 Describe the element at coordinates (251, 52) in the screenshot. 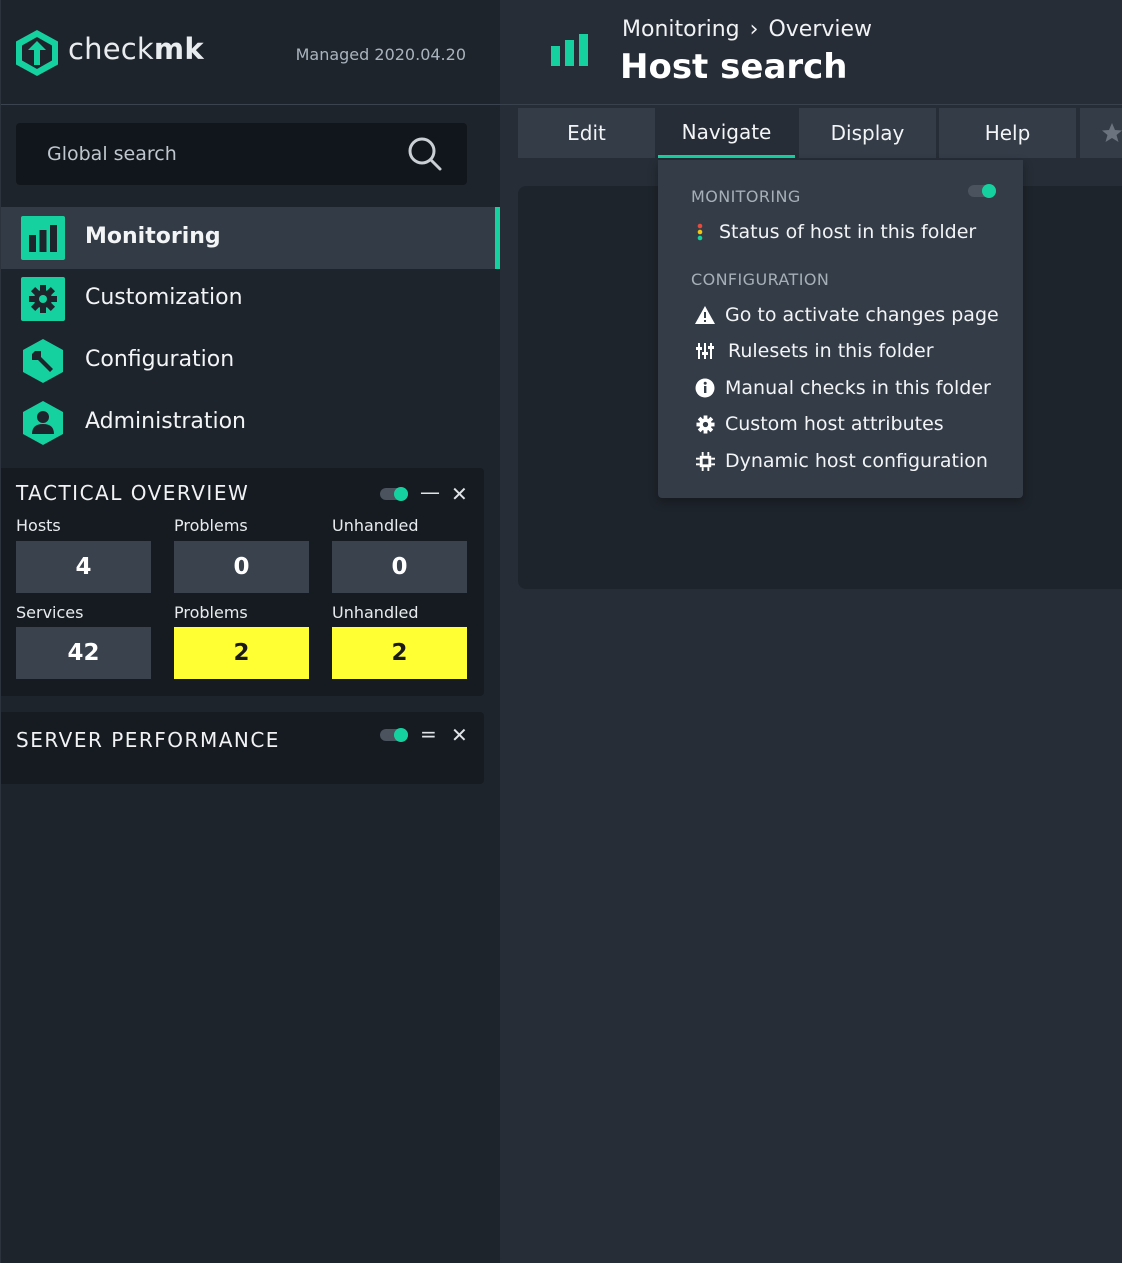

I see `sidebar-header: checkmk Managed 2020.04.20` at that location.